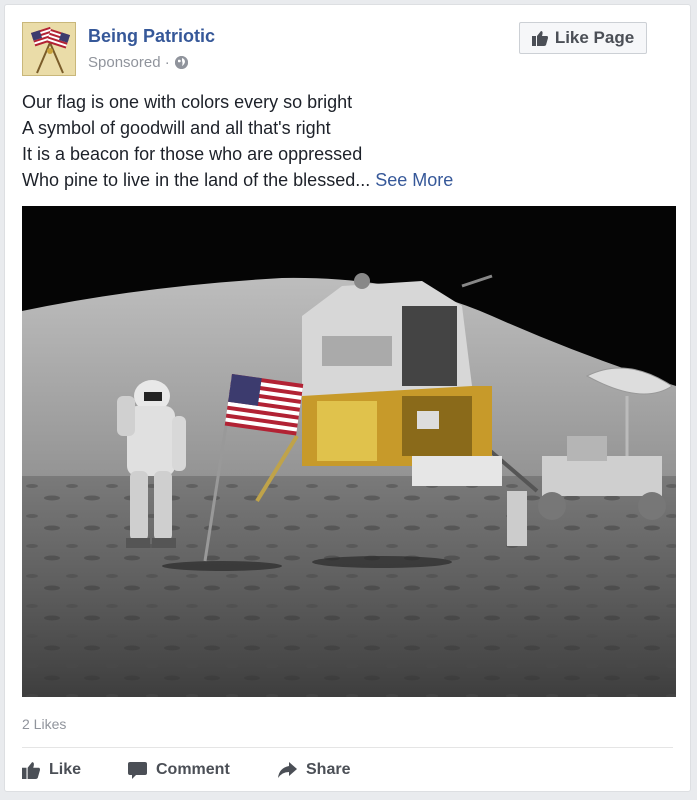 The height and width of the screenshot is (800, 697). What do you see at coordinates (181, 62) in the screenshot?
I see `globe-icon` at bounding box center [181, 62].